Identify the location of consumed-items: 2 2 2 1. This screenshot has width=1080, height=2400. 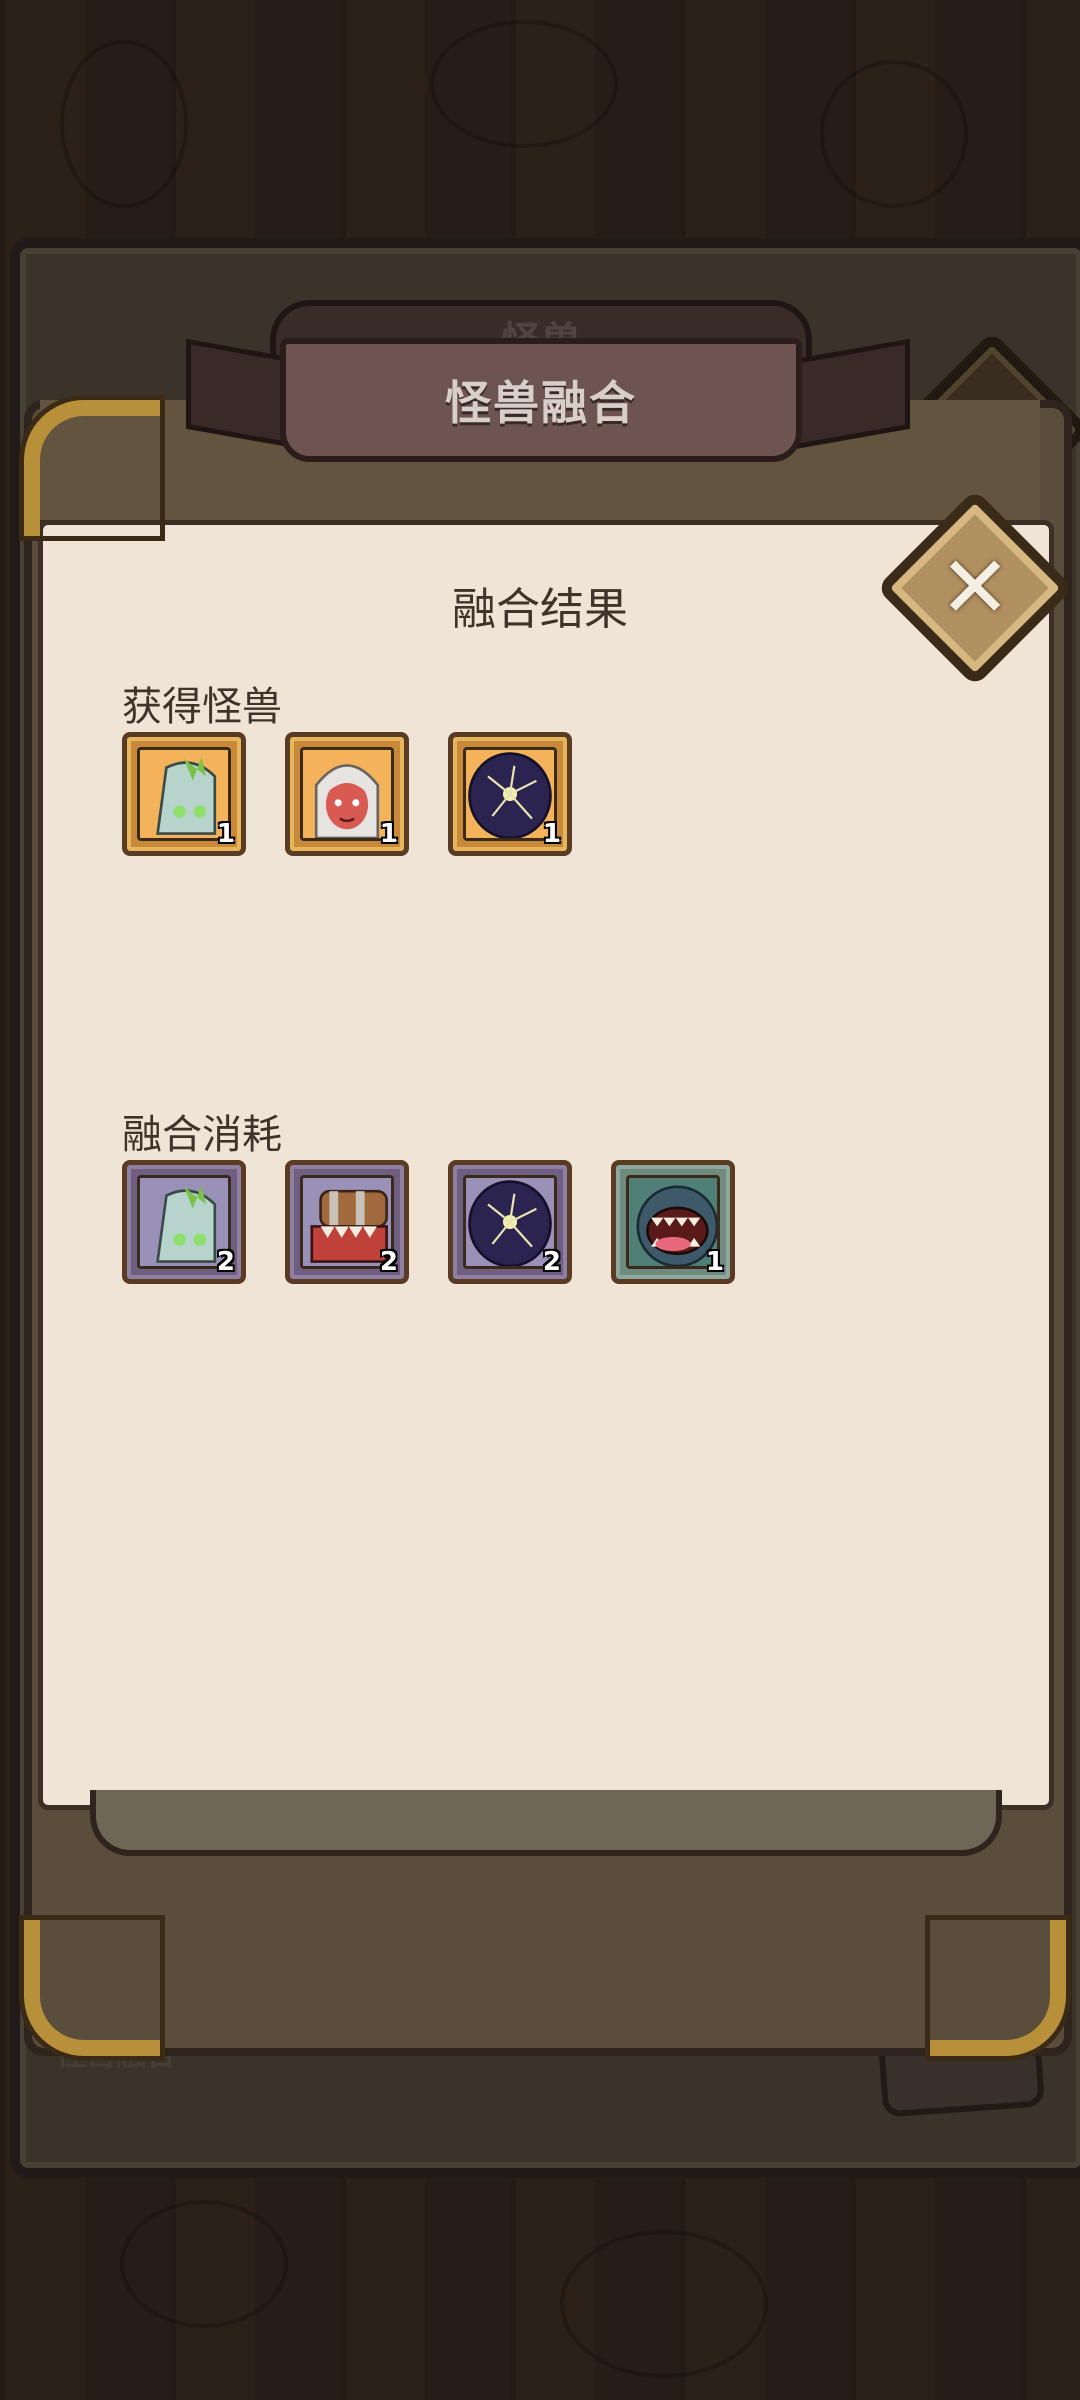
(428, 1222).